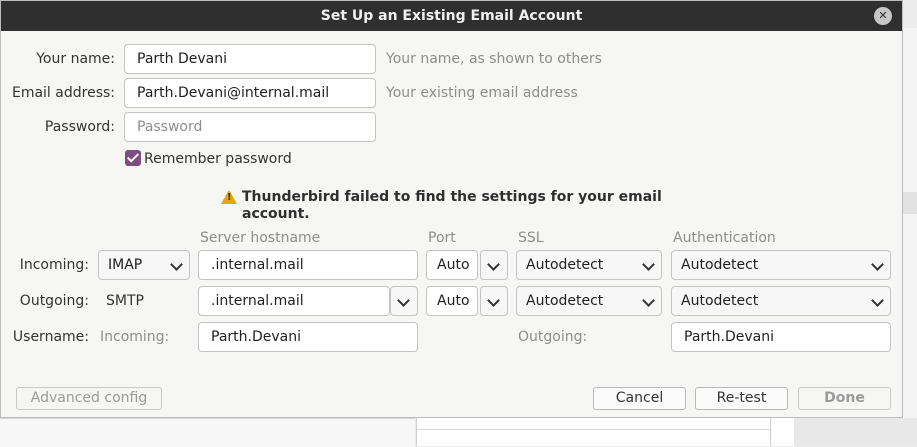  I want to click on close-button: ✕, so click(883, 16).